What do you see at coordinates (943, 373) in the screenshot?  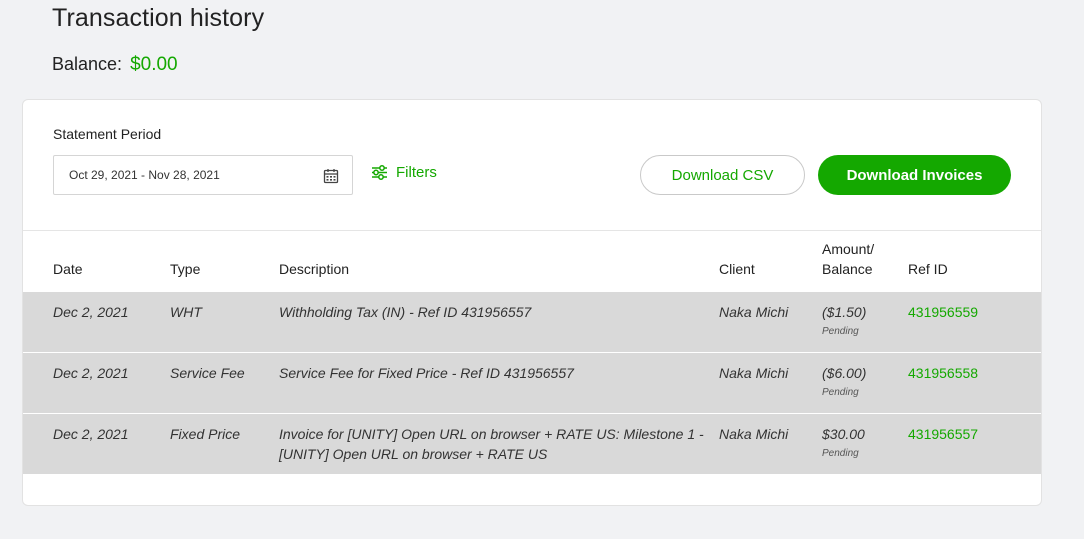 I see `row-ref-id-link: 431956558` at bounding box center [943, 373].